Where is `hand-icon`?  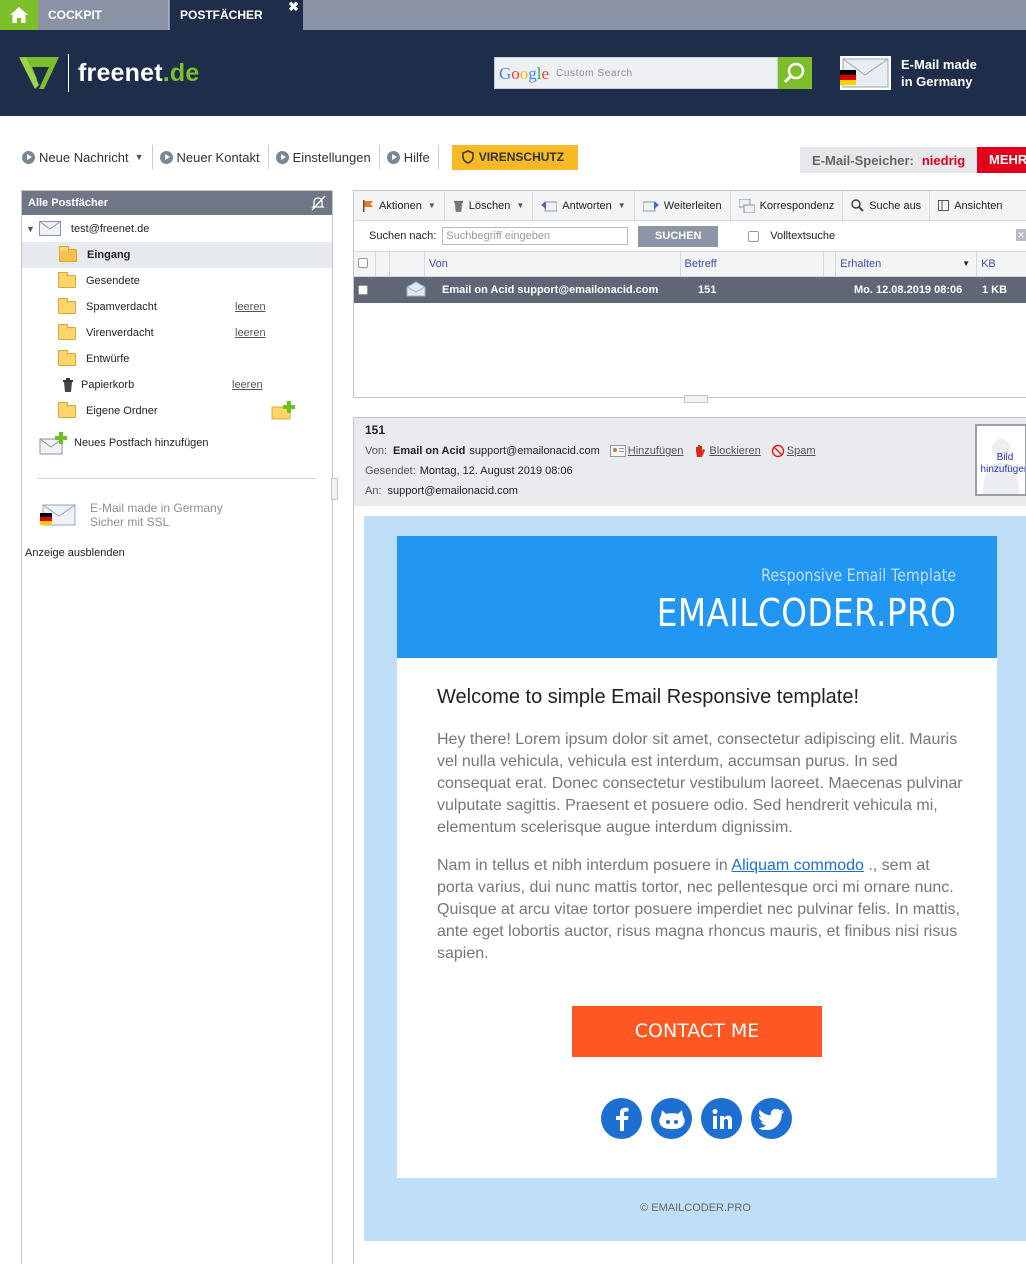 hand-icon is located at coordinates (701, 451).